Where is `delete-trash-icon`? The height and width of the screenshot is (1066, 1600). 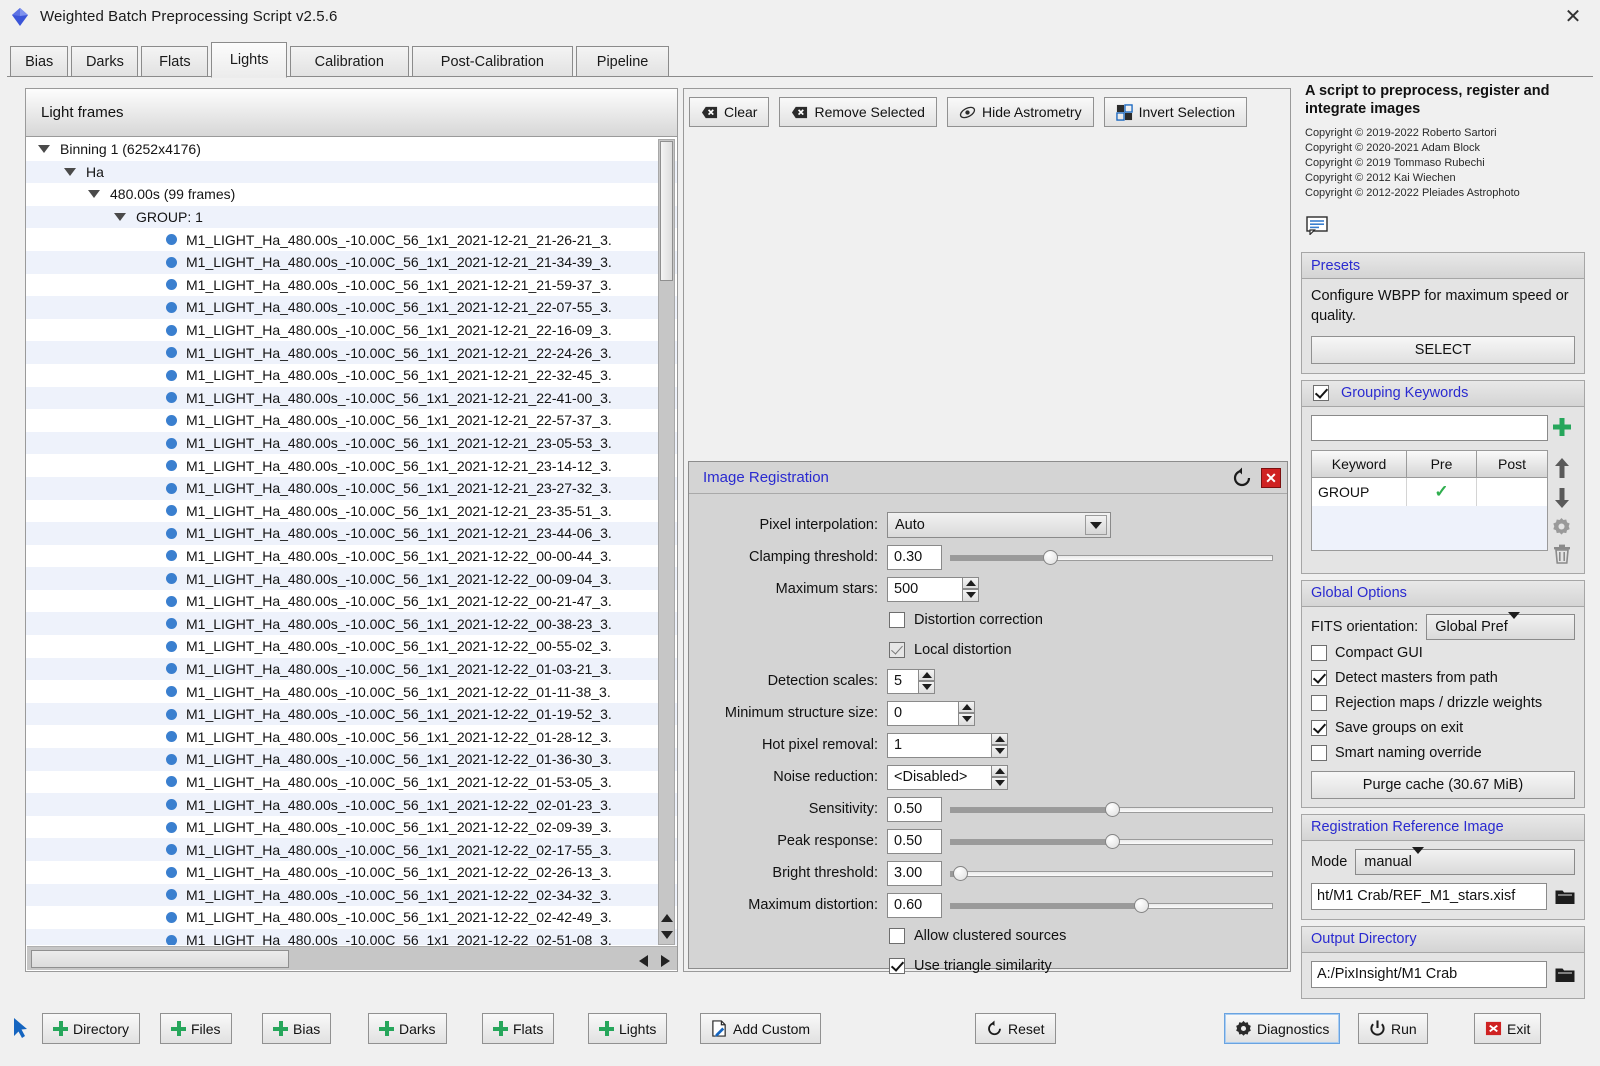 delete-trash-icon is located at coordinates (1562, 554).